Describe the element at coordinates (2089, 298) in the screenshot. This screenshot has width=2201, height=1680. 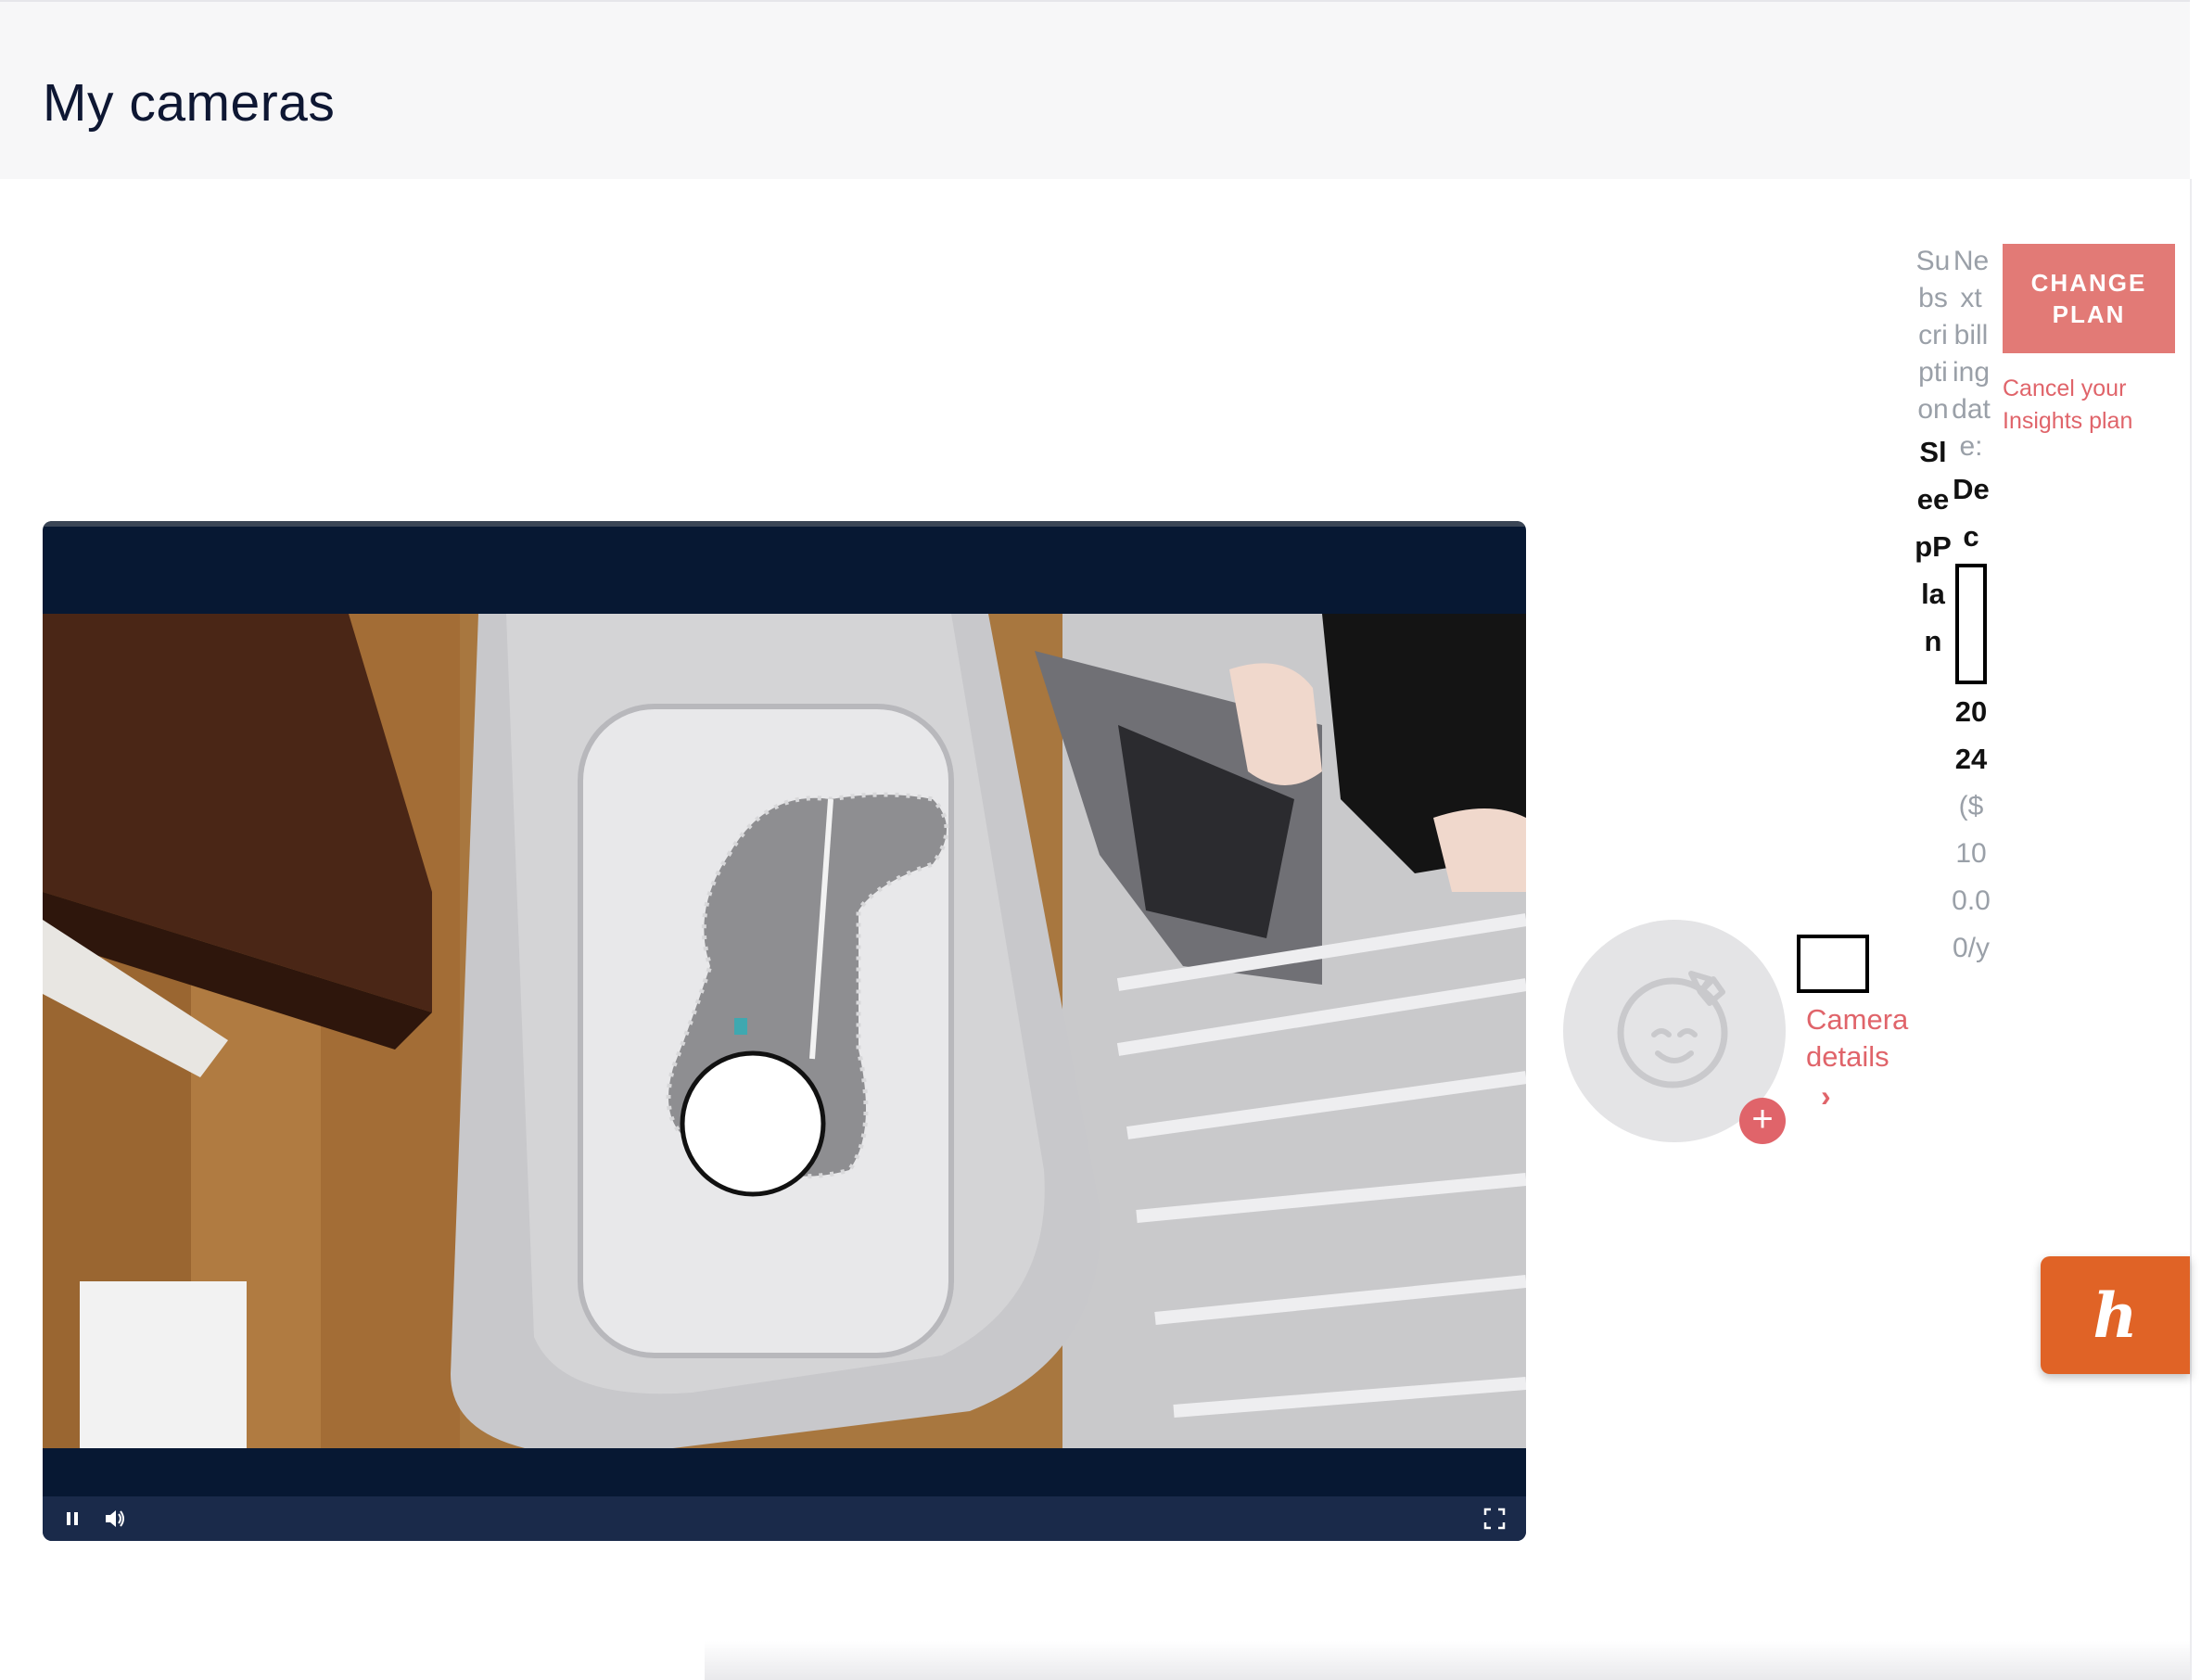
I see `change-plan-button: CHANGE PLAN` at that location.